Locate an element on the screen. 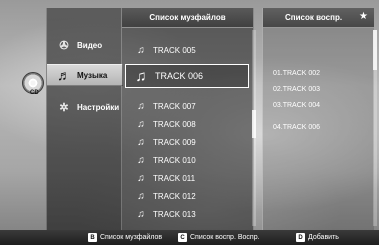 Image resolution: width=379 pixels, height=245 pixels. hint-music-list: B Список музфайлов is located at coordinates (125, 237).